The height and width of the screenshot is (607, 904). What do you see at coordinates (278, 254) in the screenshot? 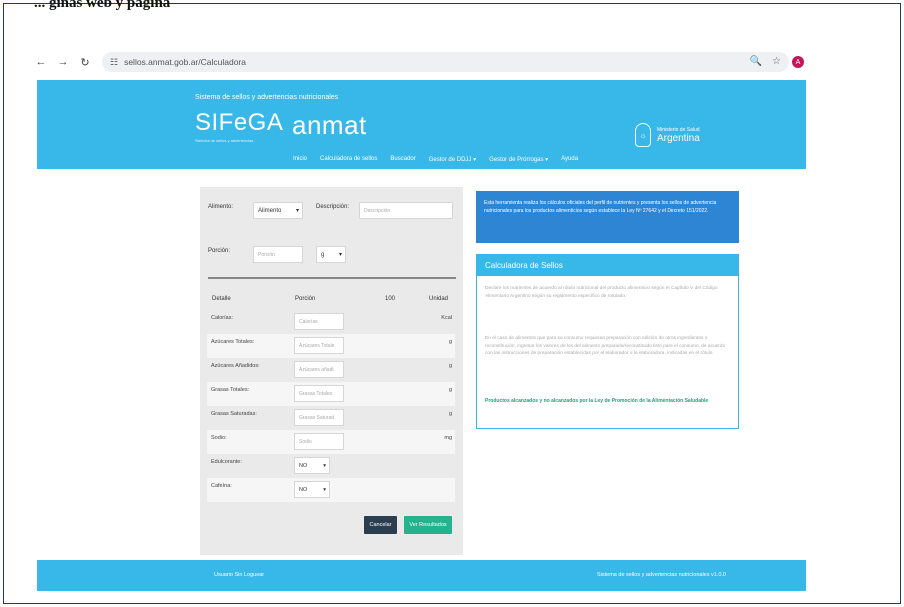
I see `porcion-input: Porción` at bounding box center [278, 254].